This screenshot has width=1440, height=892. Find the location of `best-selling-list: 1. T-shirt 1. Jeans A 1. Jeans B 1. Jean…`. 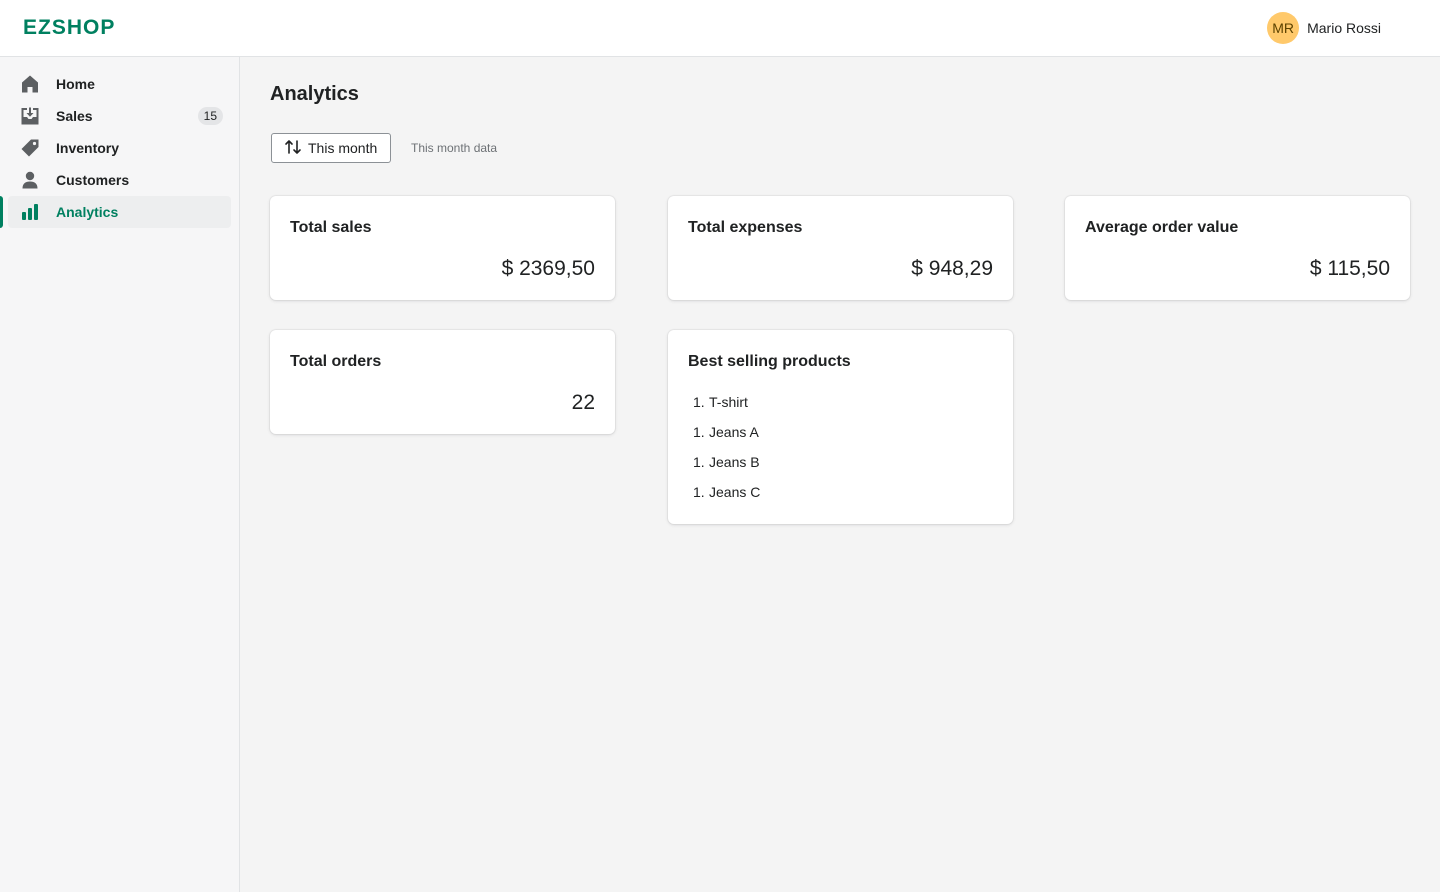

best-selling-list: 1. T-shirt 1. Jeans A 1. Jeans B 1. Jean… is located at coordinates (726, 454).